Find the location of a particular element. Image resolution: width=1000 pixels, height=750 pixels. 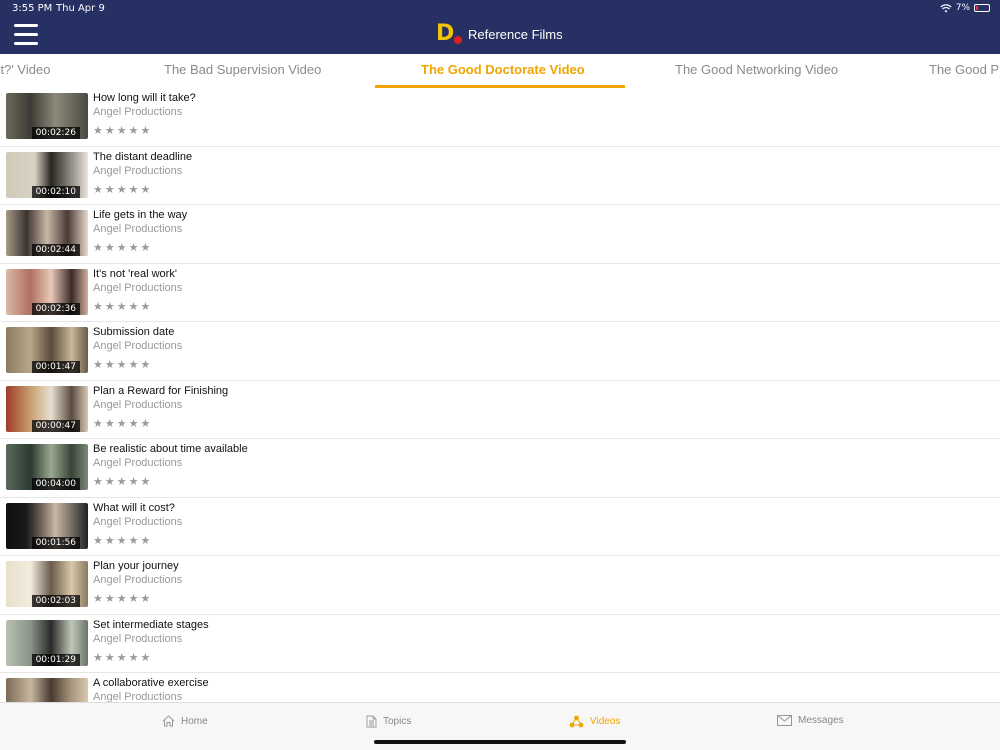

video-thumbnail: 00:01:47 is located at coordinates (47, 350).